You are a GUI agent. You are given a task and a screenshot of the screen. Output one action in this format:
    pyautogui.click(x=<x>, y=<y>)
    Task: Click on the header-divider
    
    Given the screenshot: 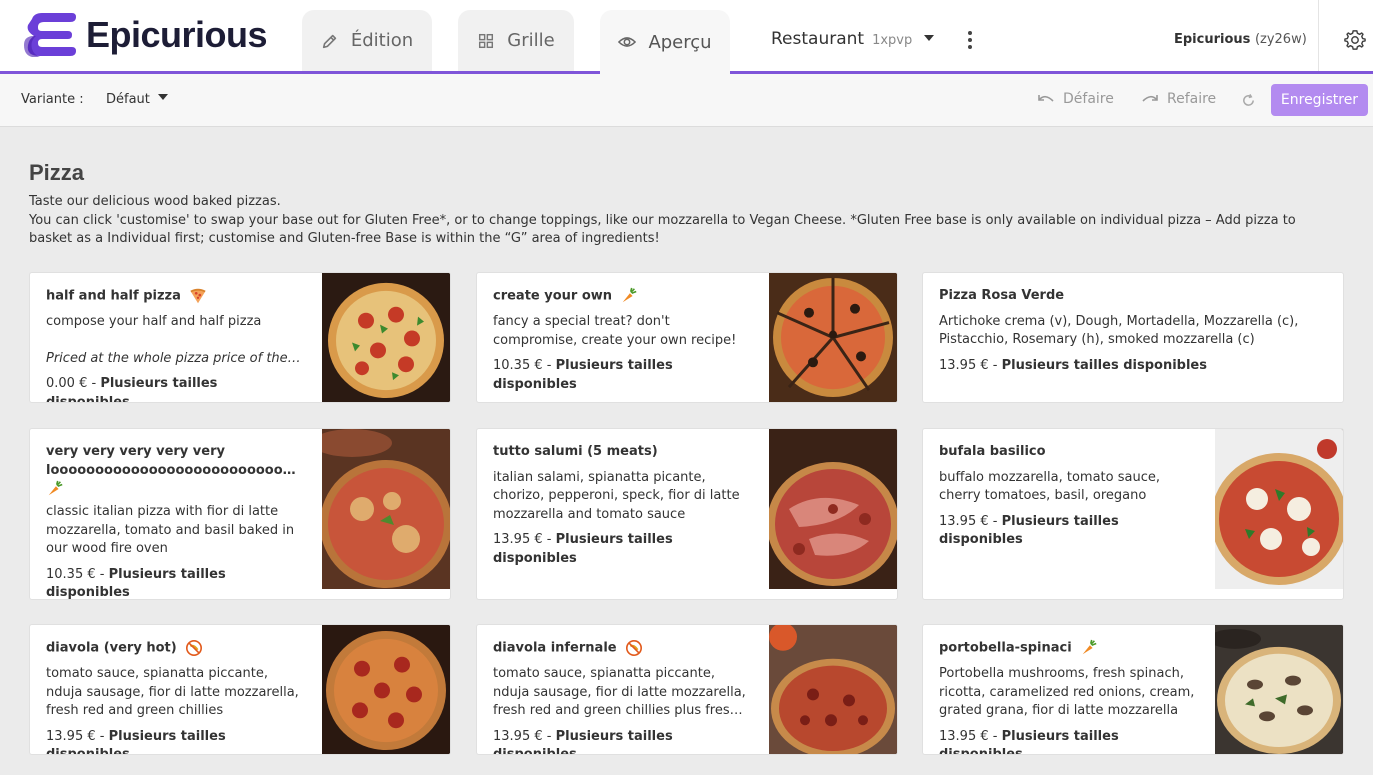 What is the action you would take?
    pyautogui.click(x=1318, y=35)
    